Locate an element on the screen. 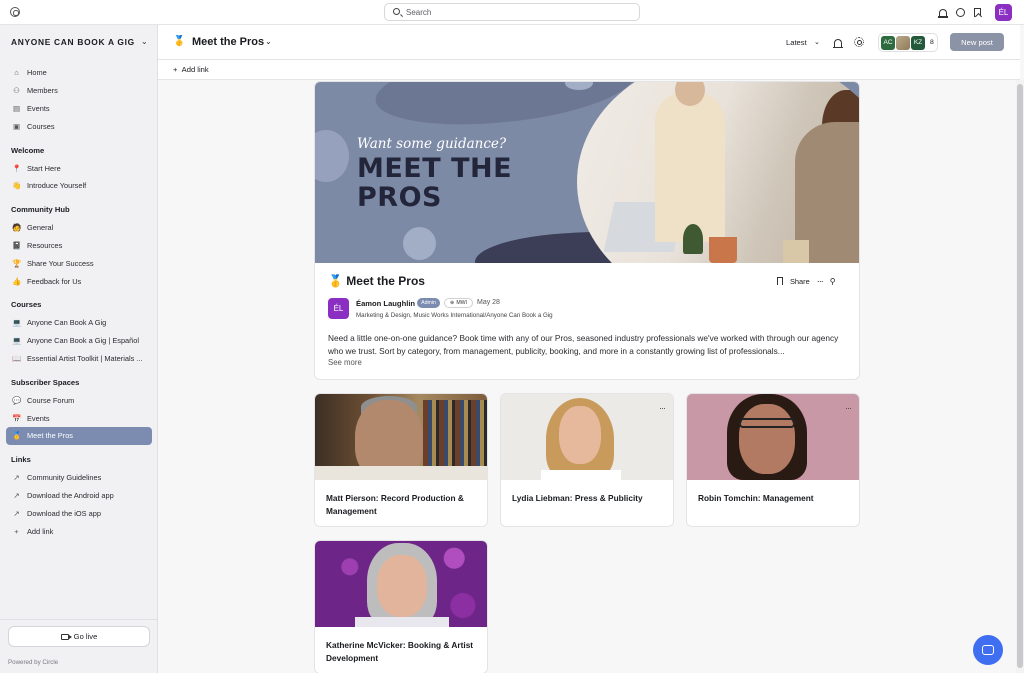 The image size is (1024, 673). post-banner-image: Want some guidance? MEET THE PROS is located at coordinates (587, 172).